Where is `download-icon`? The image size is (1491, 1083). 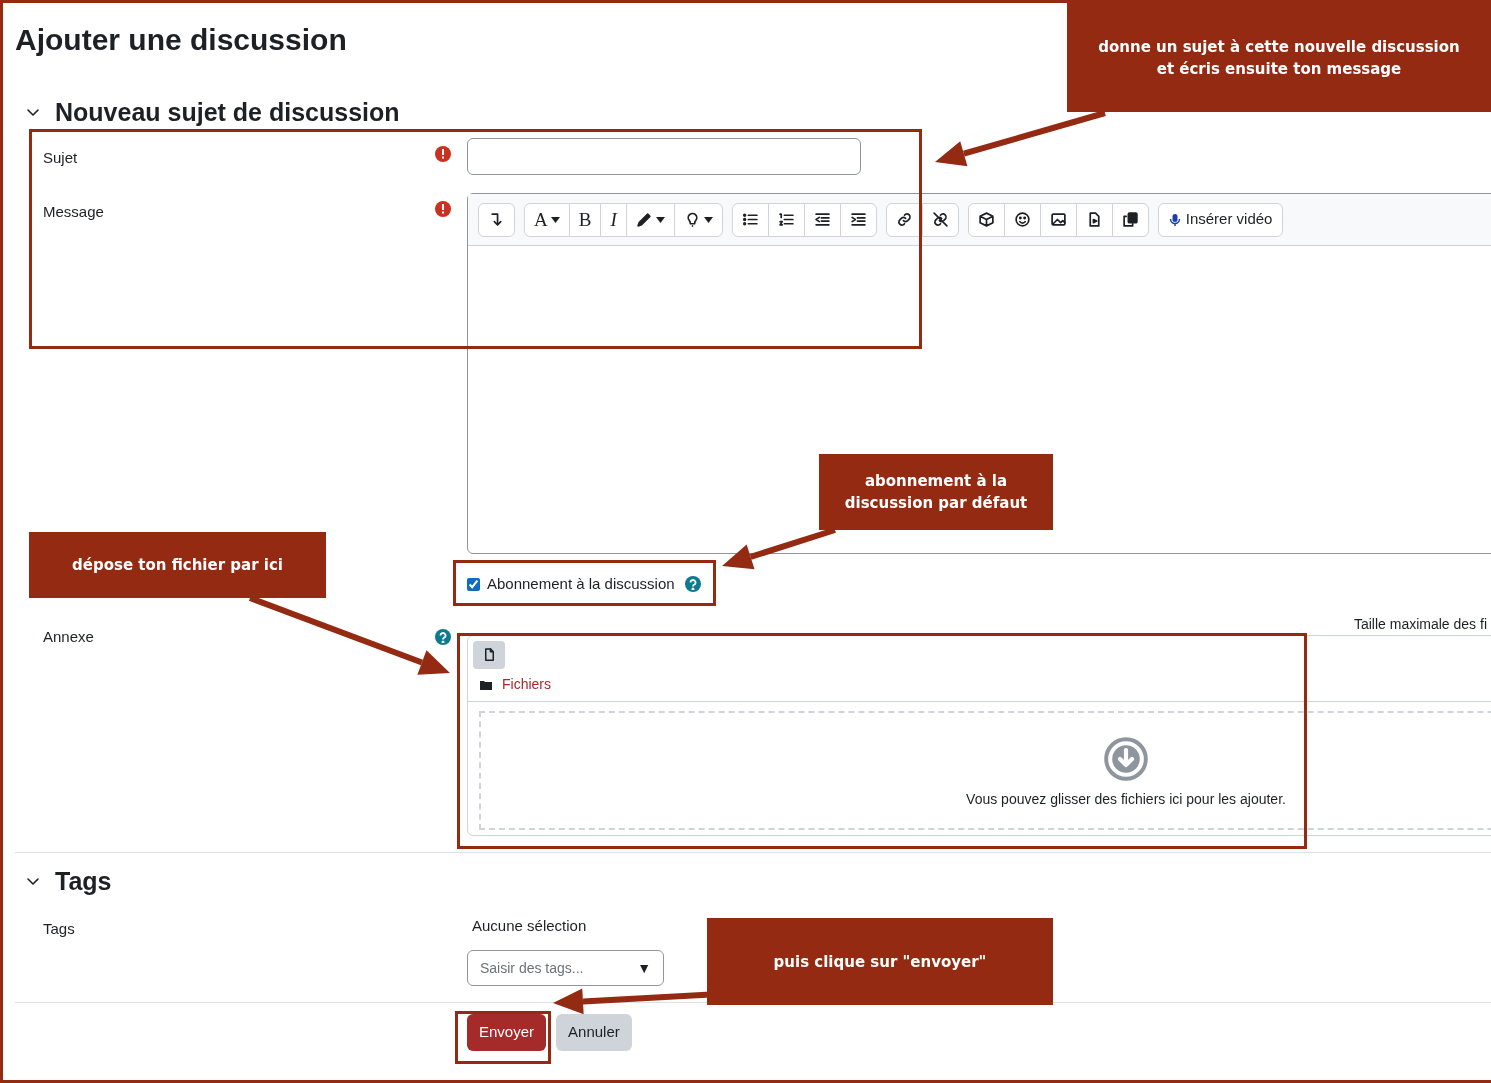 download-icon is located at coordinates (1126, 758).